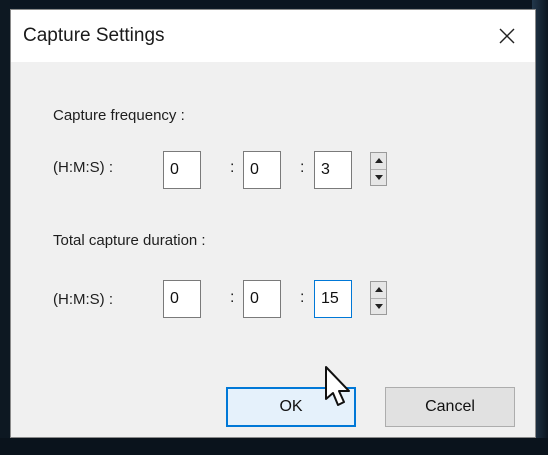  I want to click on mouse-pointer-icon, so click(337, 386).